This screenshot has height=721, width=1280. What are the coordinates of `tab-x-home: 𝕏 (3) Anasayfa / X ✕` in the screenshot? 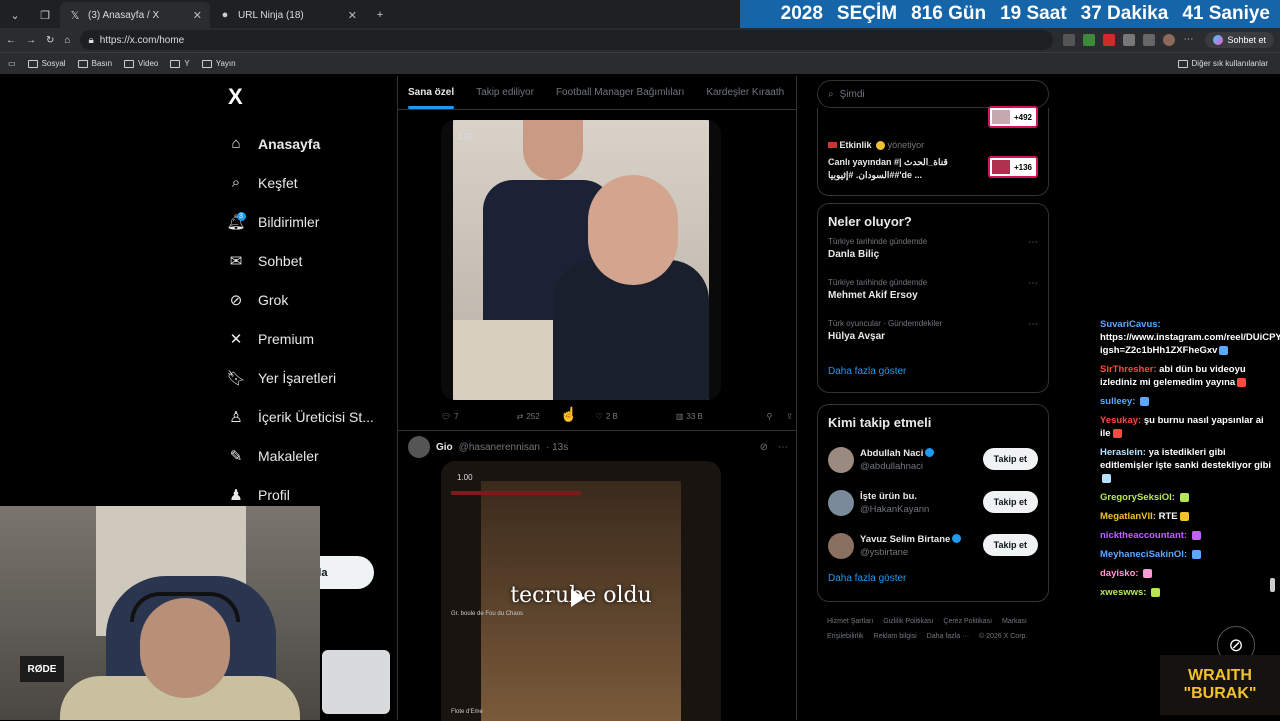 It's located at (135, 15).